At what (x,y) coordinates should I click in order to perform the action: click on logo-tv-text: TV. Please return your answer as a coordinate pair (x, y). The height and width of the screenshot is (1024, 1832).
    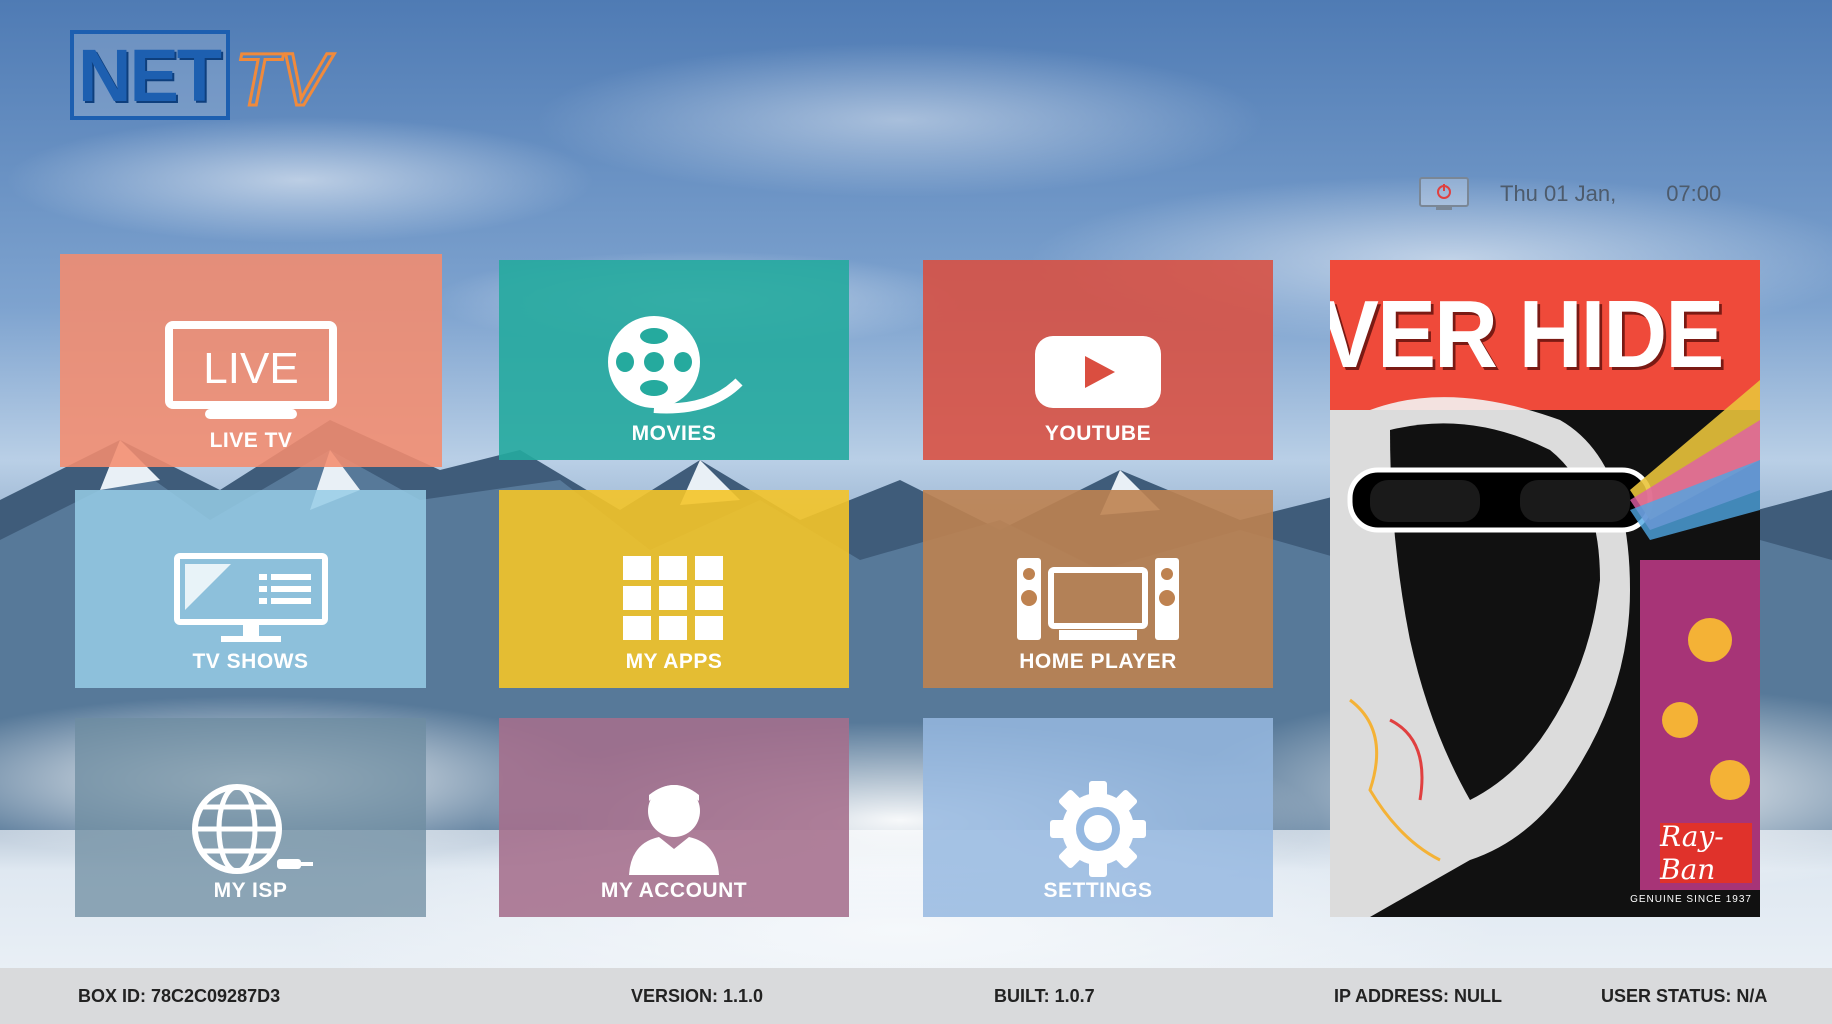
    Looking at the image, I should click on (282, 79).